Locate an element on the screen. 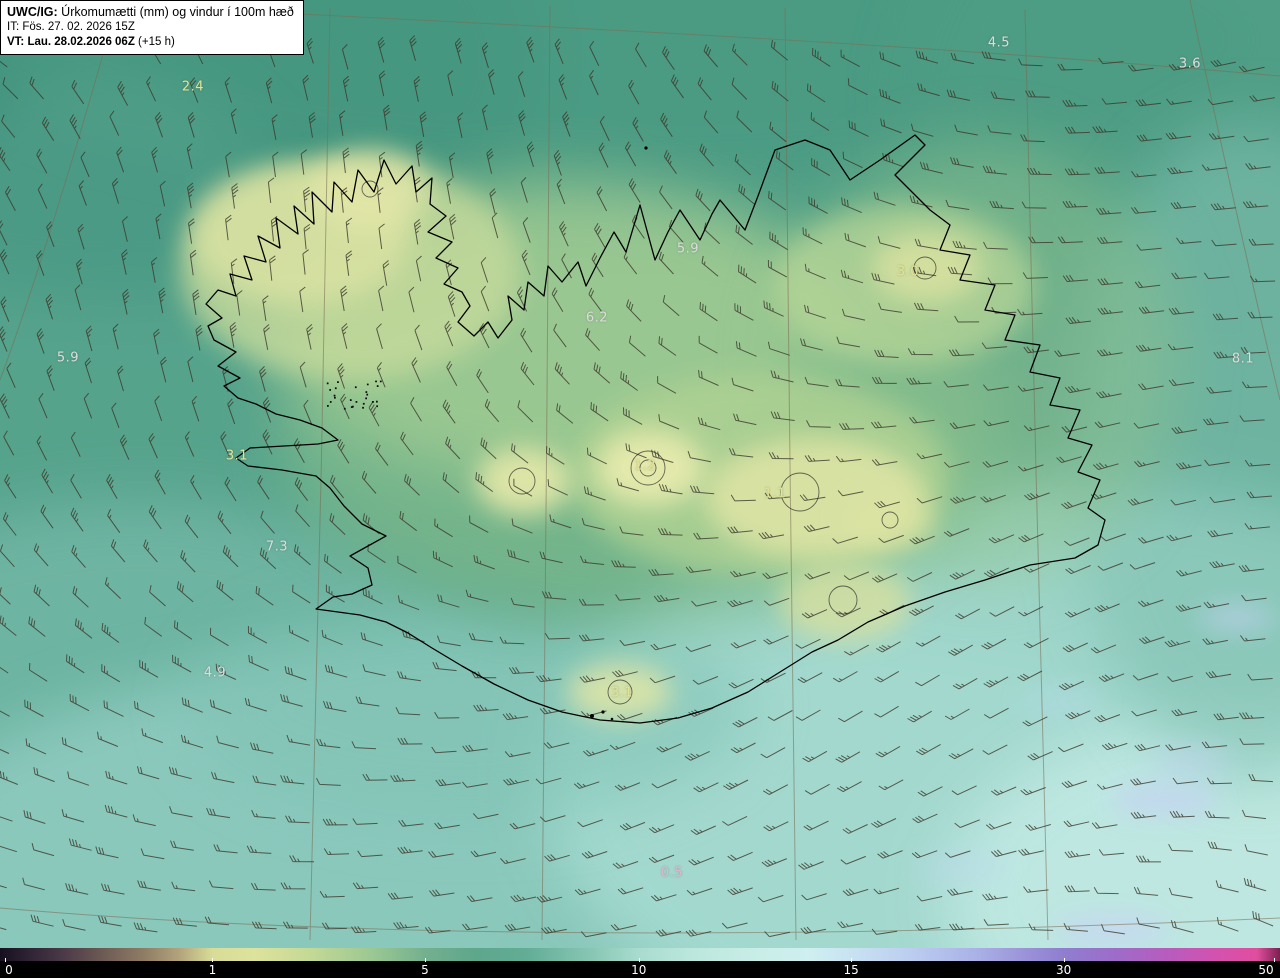  valid-time-offset: (+15 h) is located at coordinates (154, 42).